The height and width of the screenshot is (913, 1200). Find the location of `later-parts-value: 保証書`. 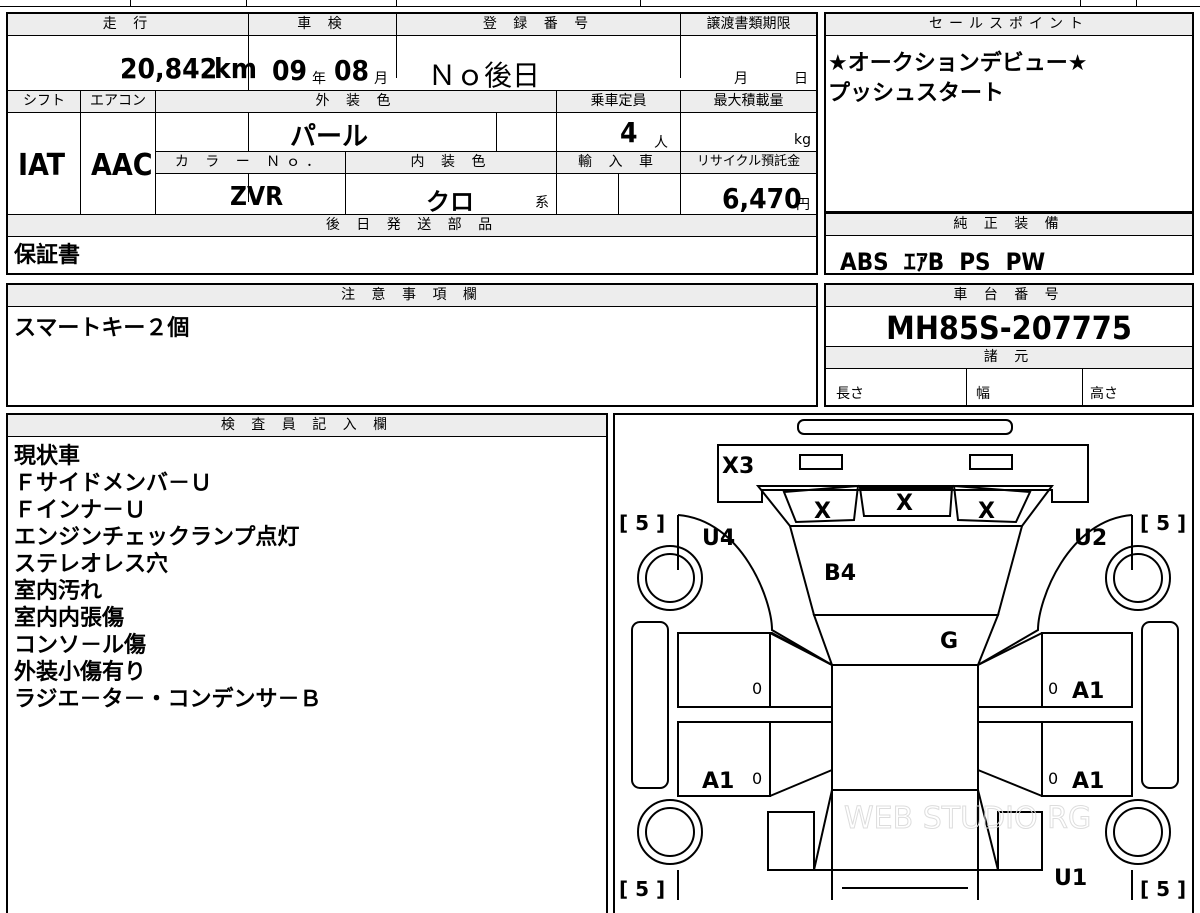

later-parts-value: 保証書 is located at coordinates (47, 255).